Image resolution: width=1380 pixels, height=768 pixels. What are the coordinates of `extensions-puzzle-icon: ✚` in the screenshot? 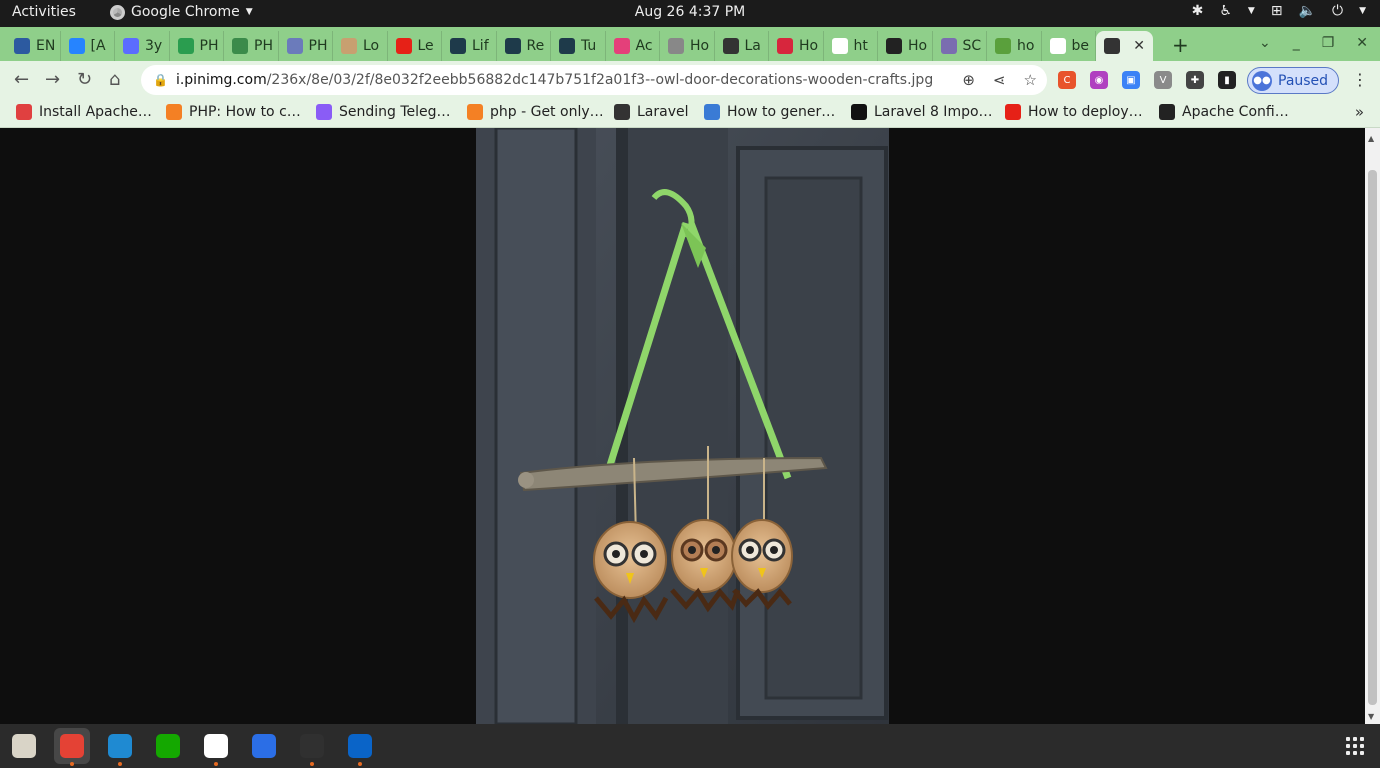 It's located at (1195, 80).